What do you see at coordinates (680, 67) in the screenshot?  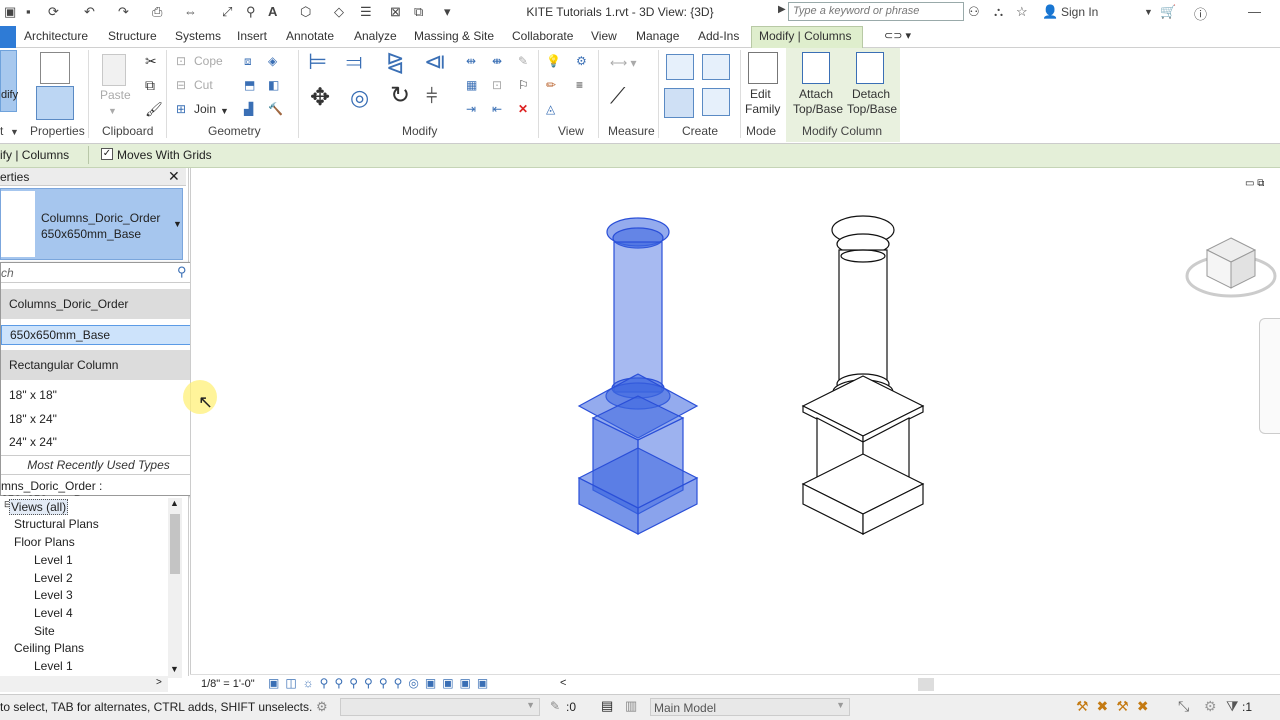 I see `create-group-icon` at bounding box center [680, 67].